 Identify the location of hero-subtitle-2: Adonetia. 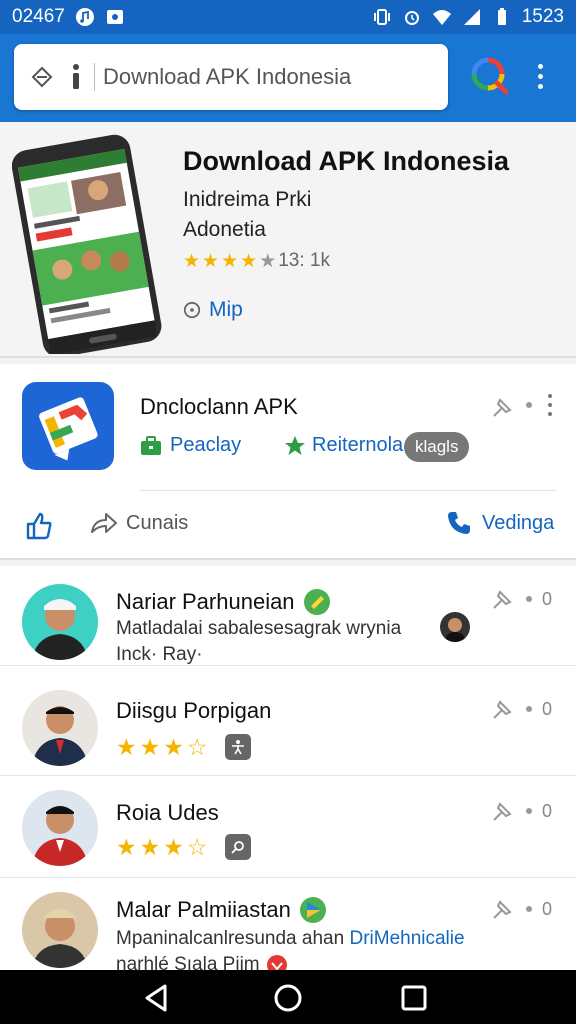
(224, 229).